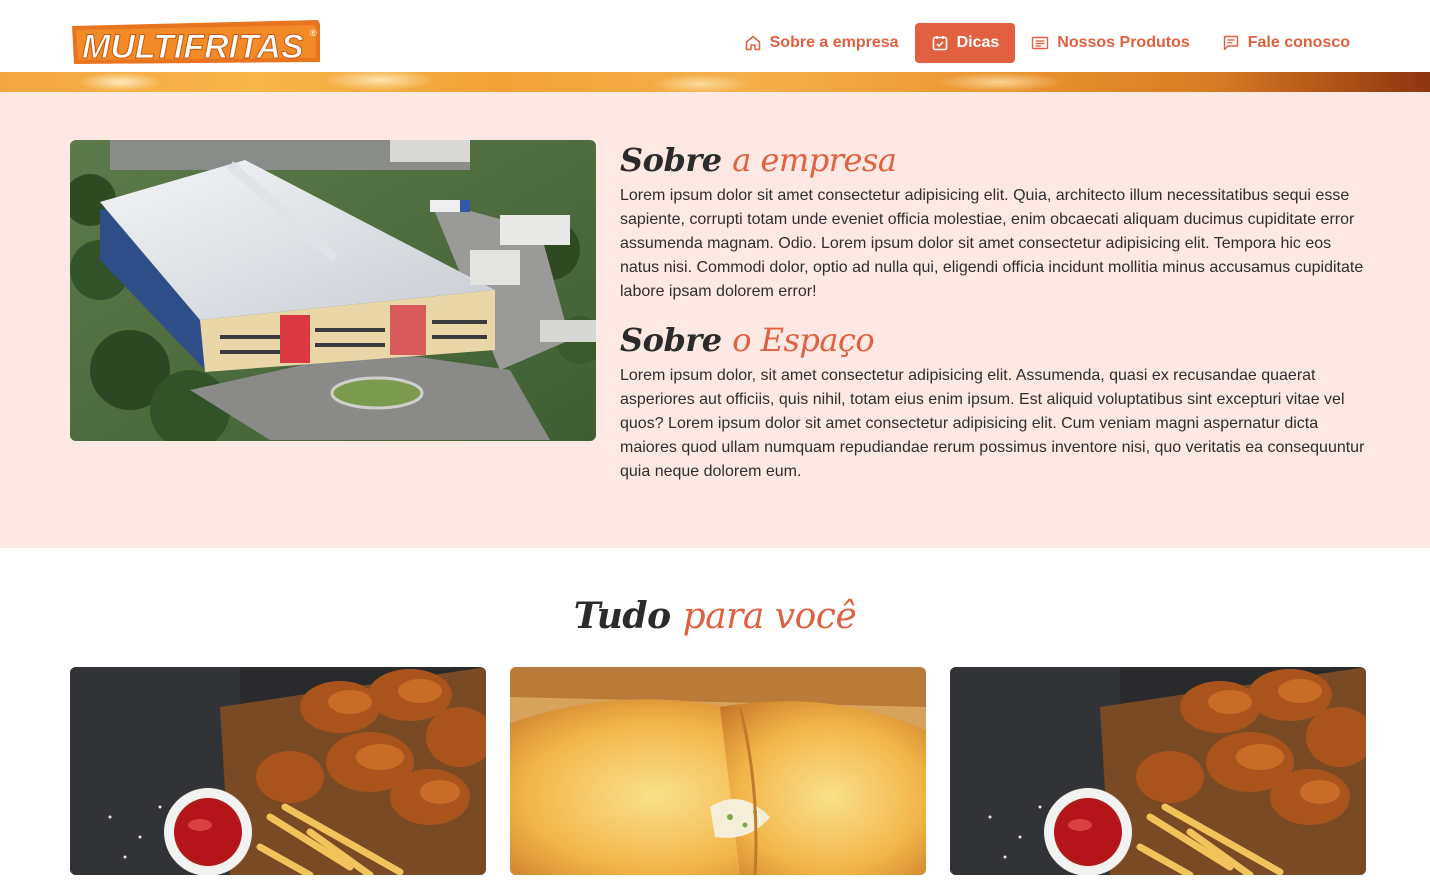 This screenshot has height=883, width=1430. Describe the element at coordinates (753, 43) in the screenshot. I see `home-icon` at that location.